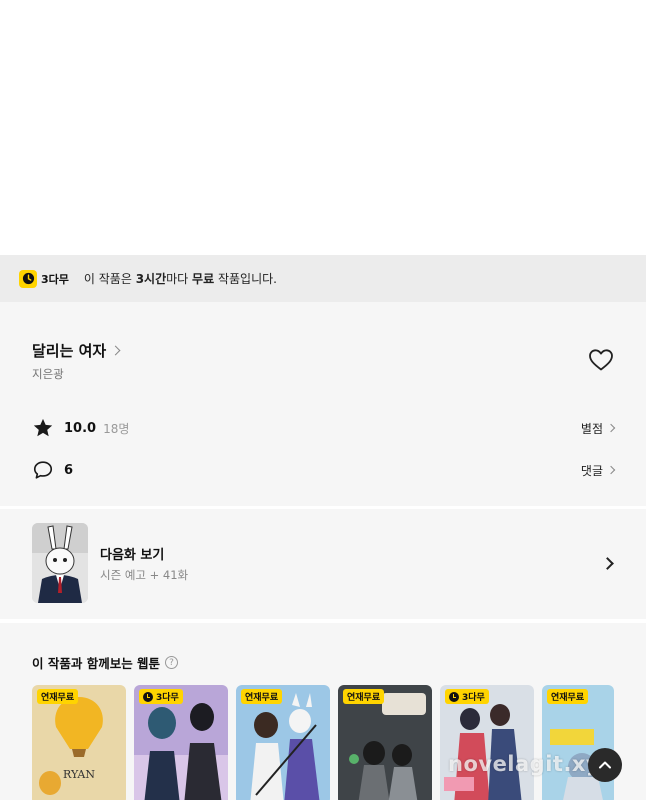  Describe the element at coordinates (28, 278) in the screenshot. I see `clock-icon` at that location.